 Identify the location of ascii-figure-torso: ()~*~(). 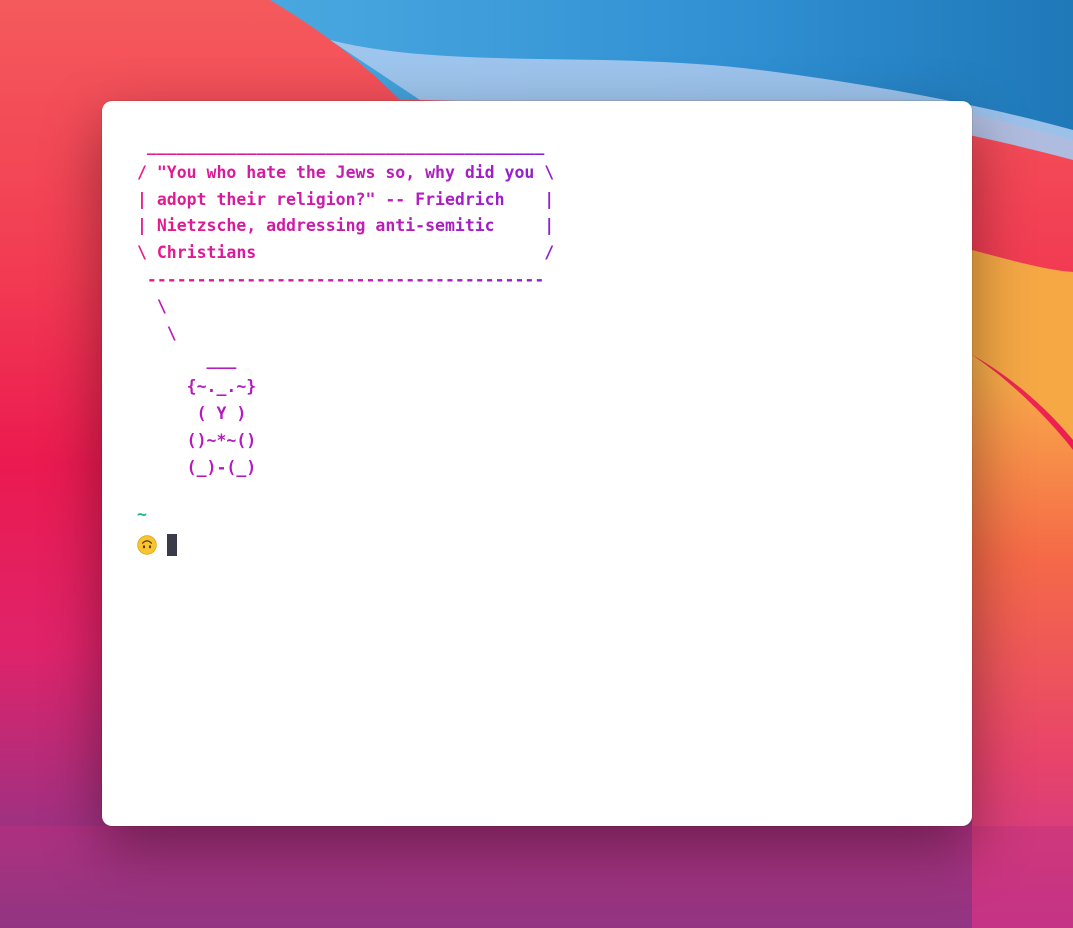
(345, 441).